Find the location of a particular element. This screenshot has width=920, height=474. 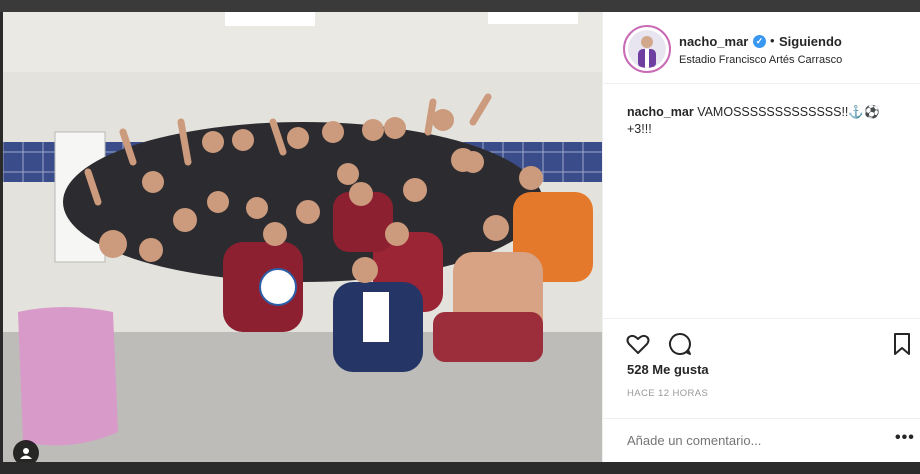

likes-count: 528 Me gusta is located at coordinates (668, 369).